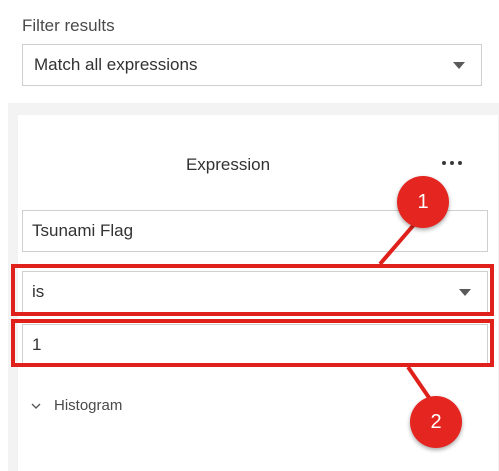 The width and height of the screenshot is (499, 471). What do you see at coordinates (423, 202) in the screenshot?
I see `callout-badge-1: 1` at bounding box center [423, 202].